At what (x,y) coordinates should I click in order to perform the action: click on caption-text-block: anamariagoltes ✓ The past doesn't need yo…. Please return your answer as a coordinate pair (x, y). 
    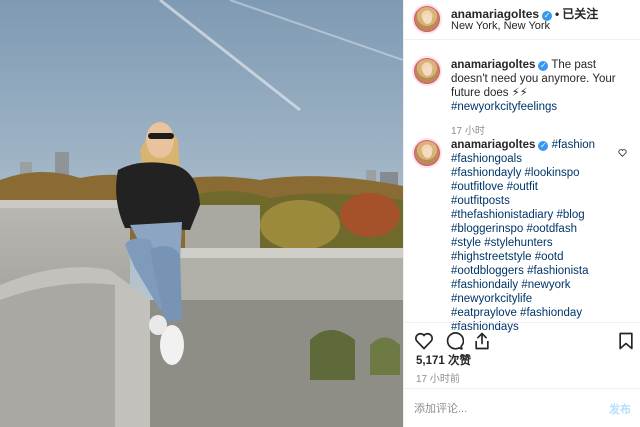
    Looking at the image, I should click on (541, 86).